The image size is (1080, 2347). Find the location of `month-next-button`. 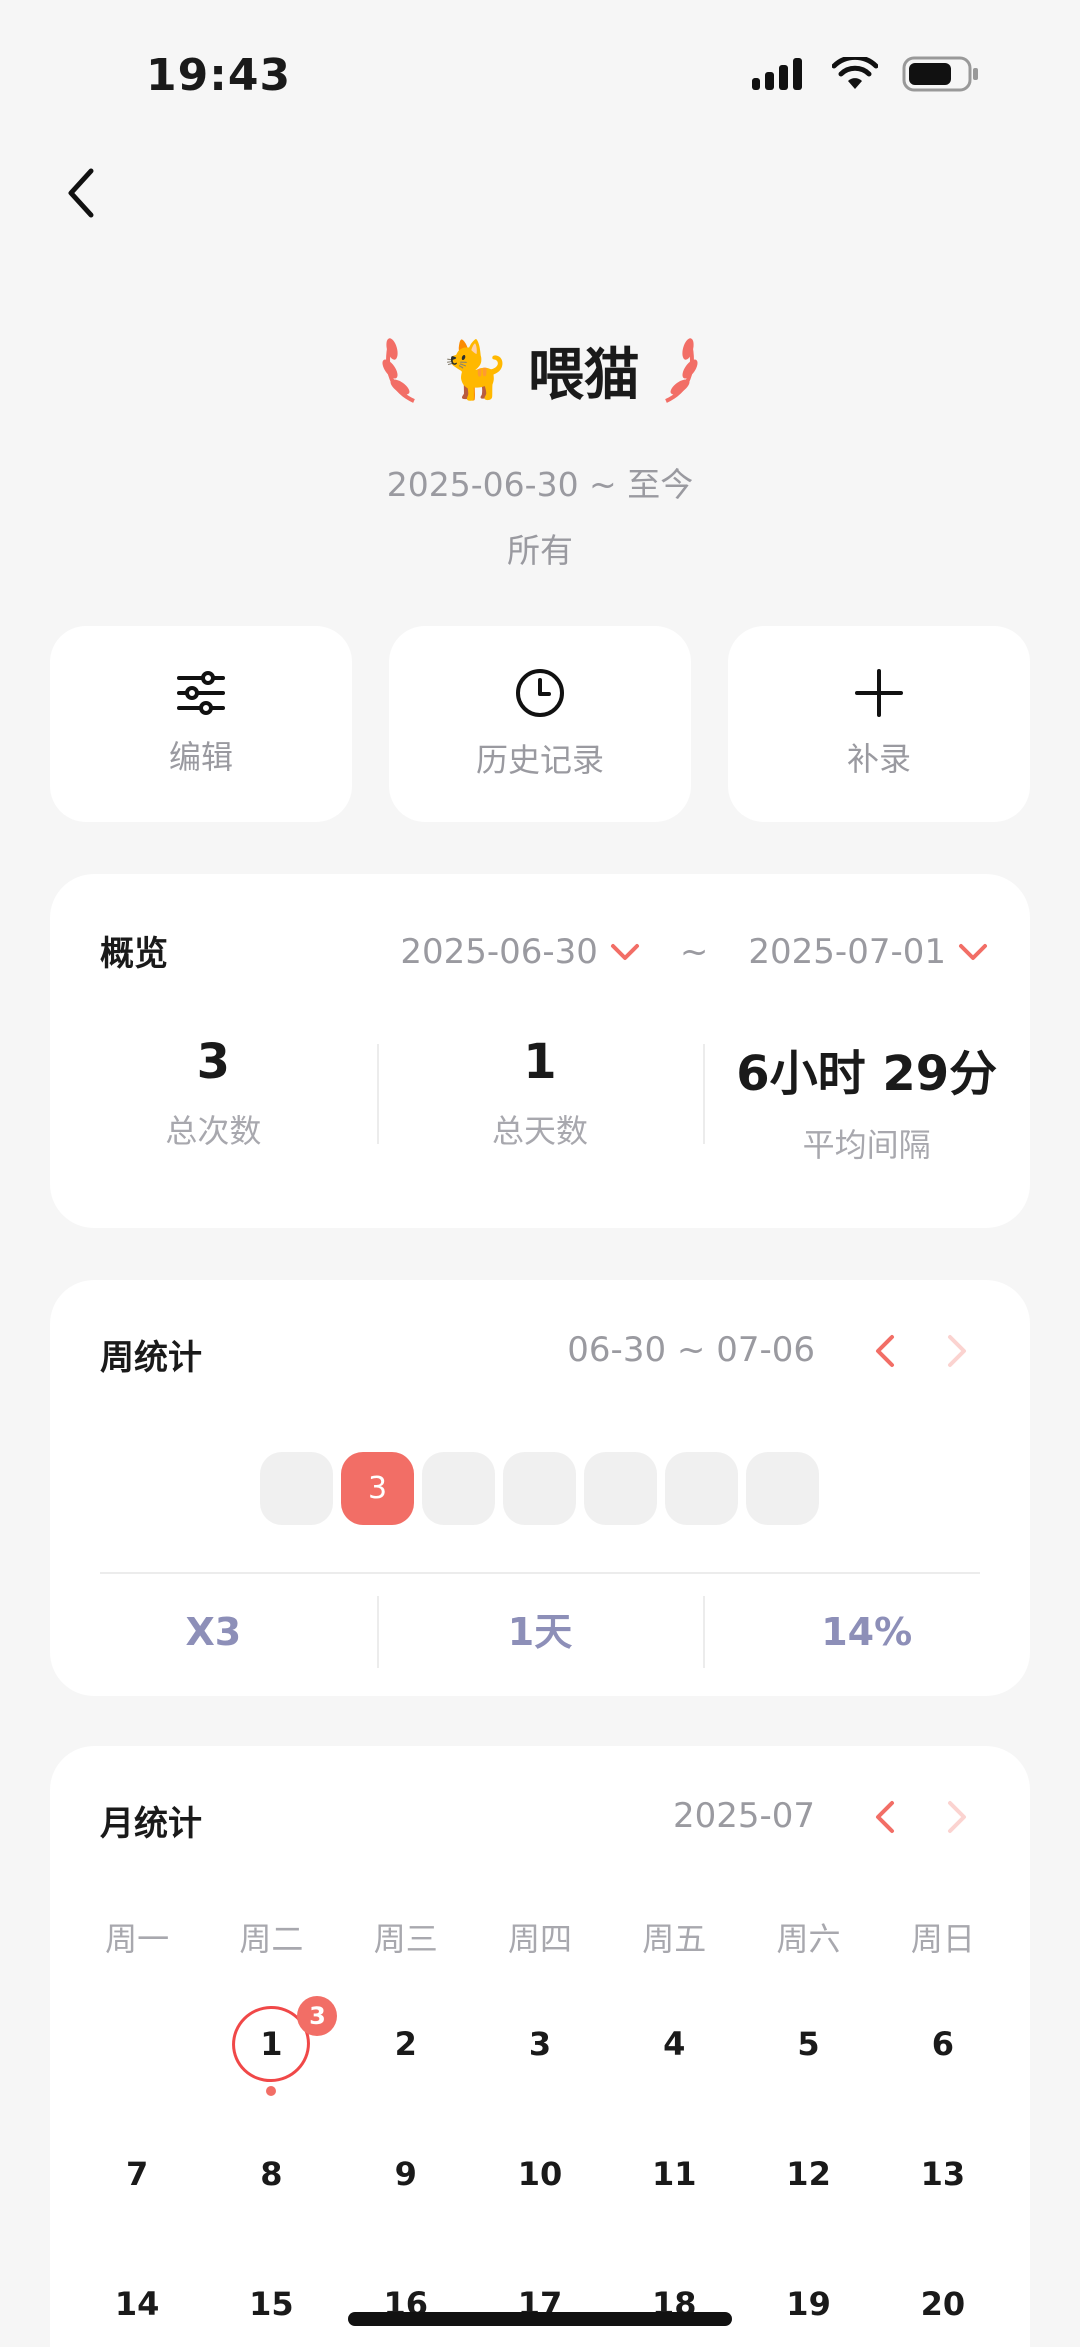

month-next-button is located at coordinates (957, 1817).